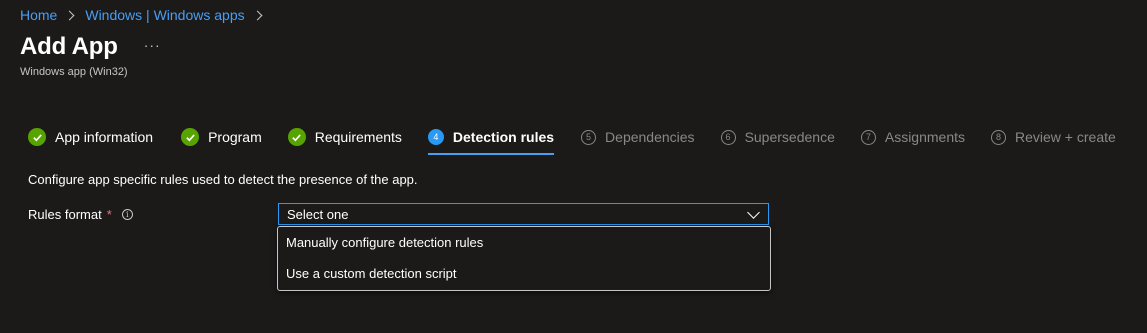 The image size is (1147, 333). I want to click on tab-label: Assignments, so click(925, 137).